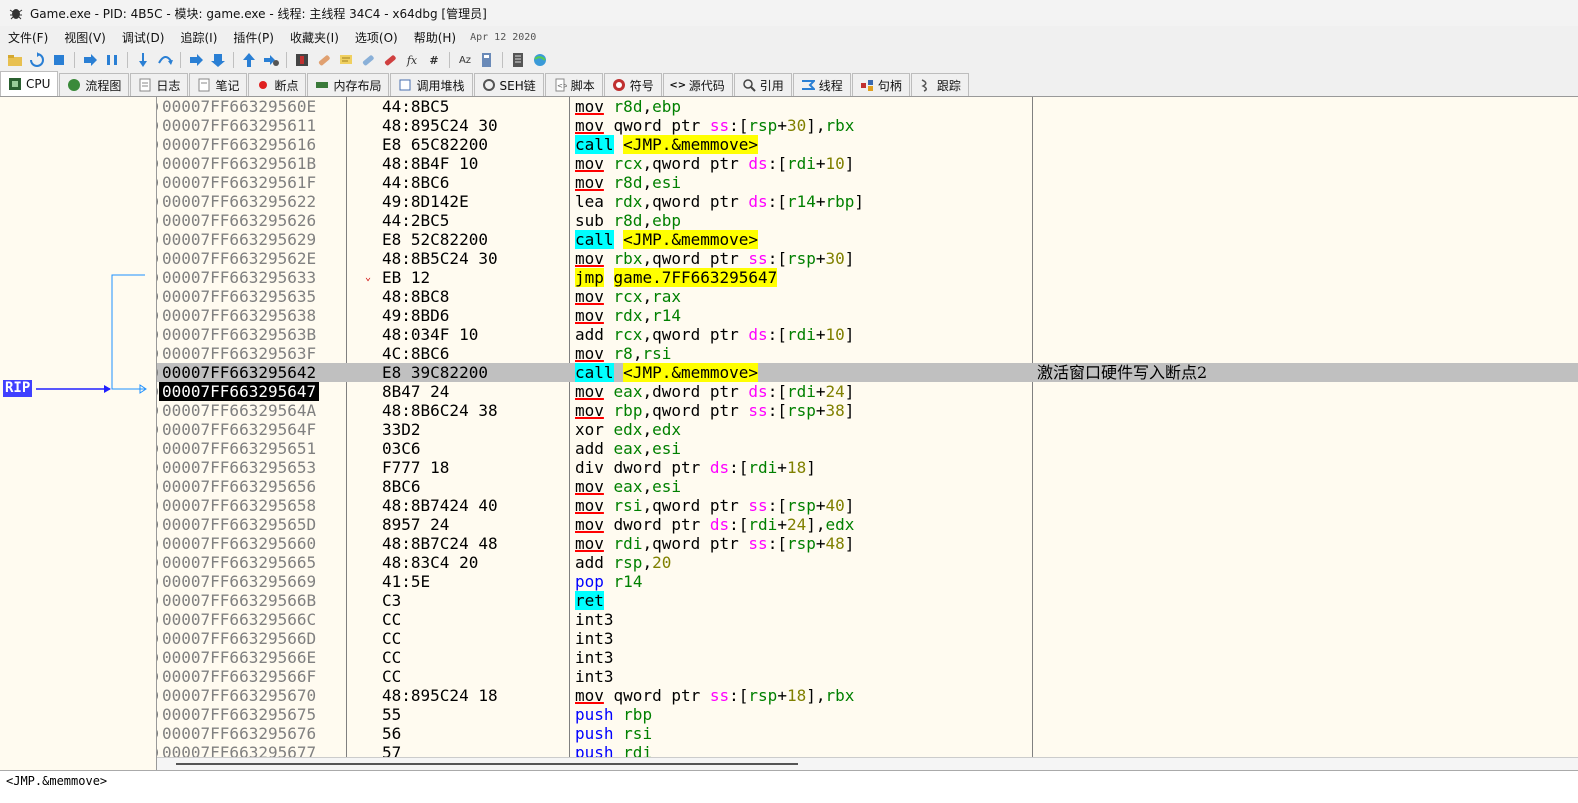 Image resolution: width=1578 pixels, height=803 pixels. Describe the element at coordinates (867, 638) in the screenshot. I see `disasm-row: 00007FF66329566D CC int3` at that location.